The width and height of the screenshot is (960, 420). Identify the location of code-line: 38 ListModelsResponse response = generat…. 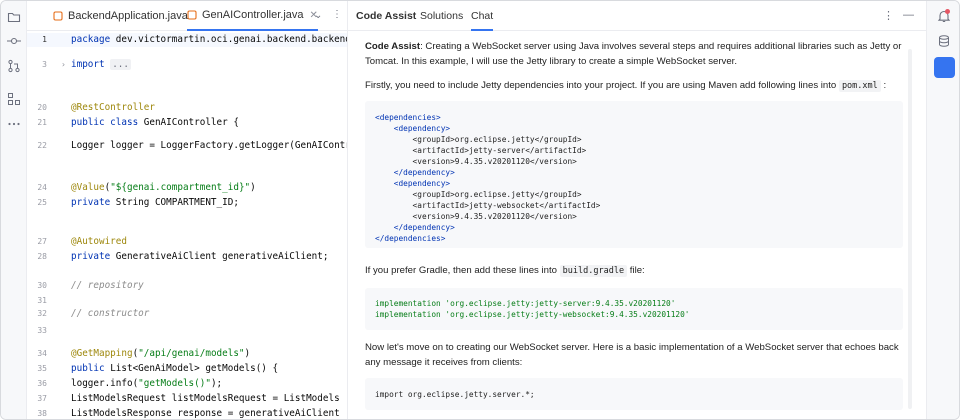
(187, 413).